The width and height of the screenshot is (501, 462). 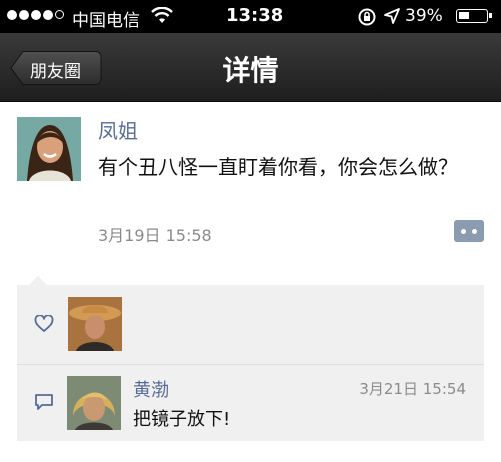 I want to click on page-title: 详情, so click(x=250, y=70).